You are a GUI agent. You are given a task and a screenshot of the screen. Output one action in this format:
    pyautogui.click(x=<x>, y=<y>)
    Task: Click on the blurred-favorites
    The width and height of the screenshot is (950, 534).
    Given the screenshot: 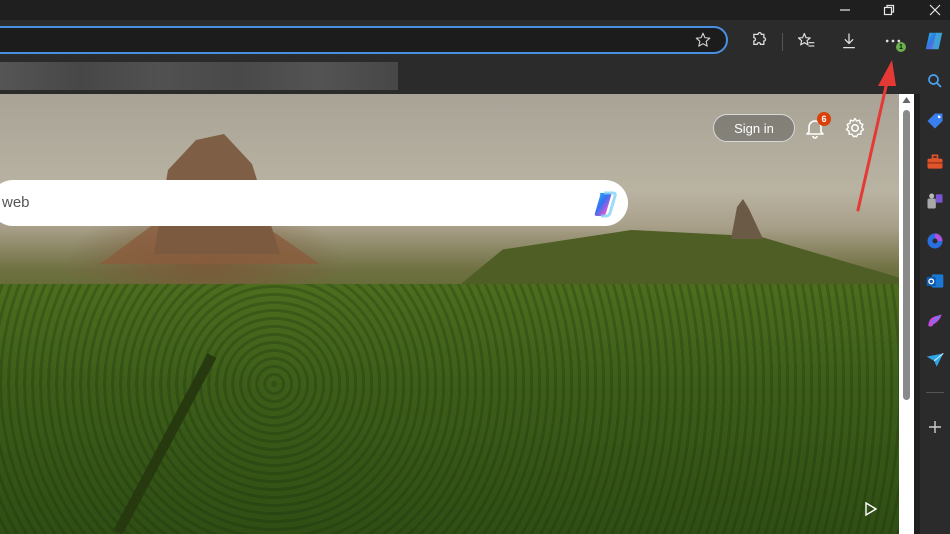 What is the action you would take?
    pyautogui.click(x=199, y=76)
    